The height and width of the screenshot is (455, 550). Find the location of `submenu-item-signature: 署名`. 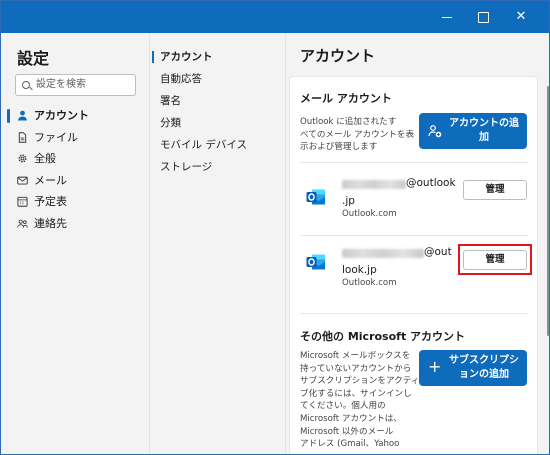

submenu-item-signature: 署名 is located at coordinates (218, 101).